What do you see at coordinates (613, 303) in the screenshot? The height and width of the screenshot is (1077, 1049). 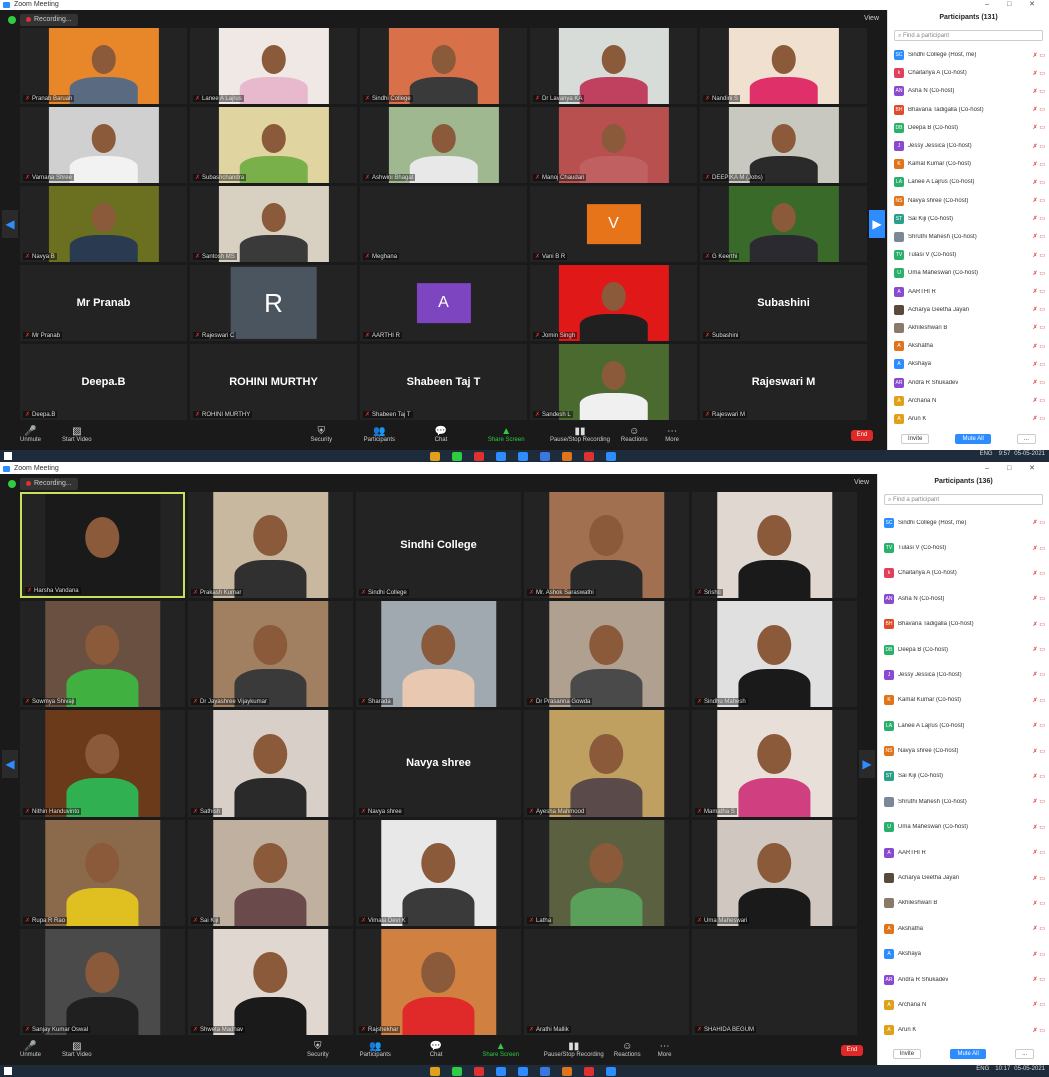 I see `video-tile: ✗ Jomin Singh` at bounding box center [613, 303].